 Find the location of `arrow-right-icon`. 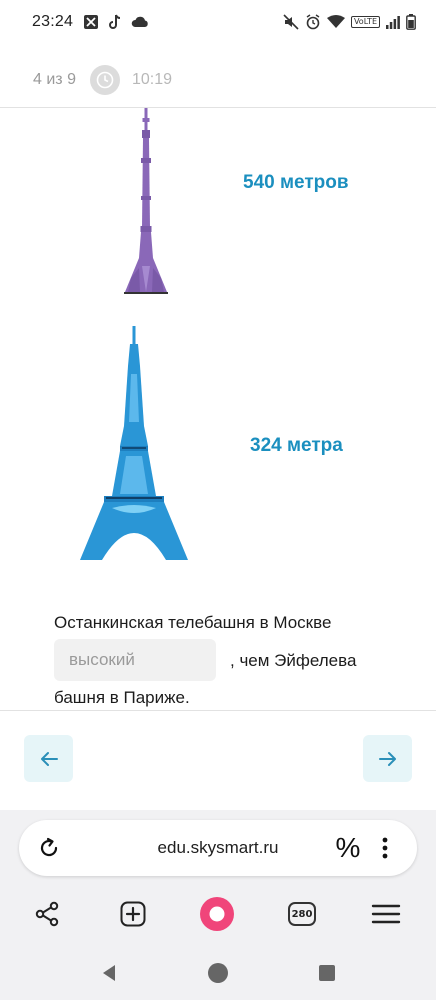

arrow-right-icon is located at coordinates (387, 758).